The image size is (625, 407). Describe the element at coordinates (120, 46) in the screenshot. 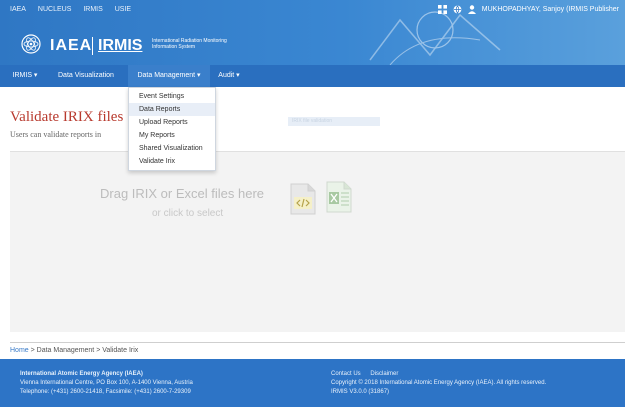

I see `logo-irmis-text: IRMIS` at that location.